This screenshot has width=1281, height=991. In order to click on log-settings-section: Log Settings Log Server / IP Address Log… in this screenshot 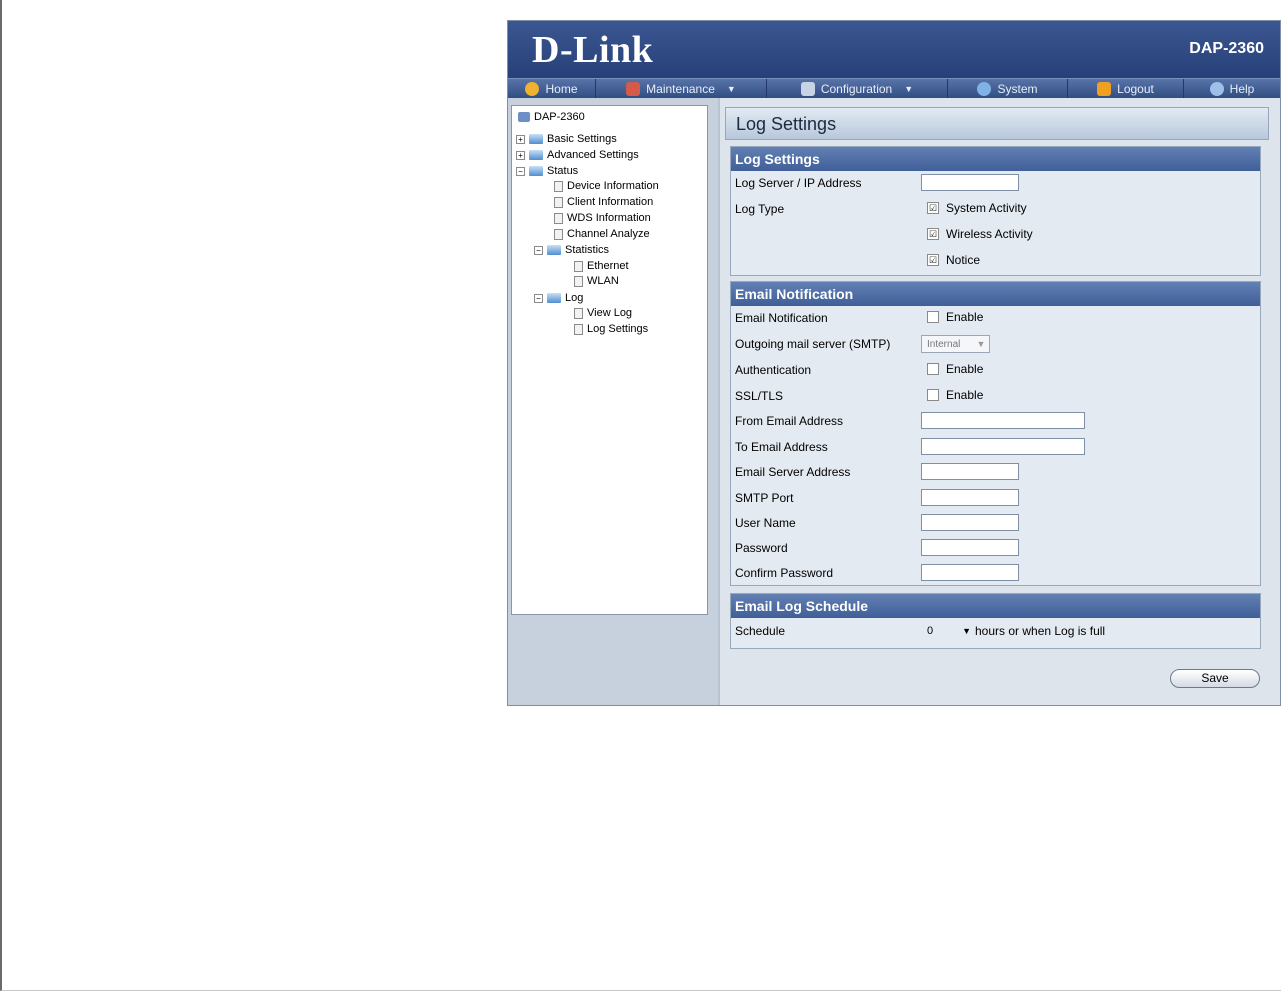, I will do `click(995, 211)`.